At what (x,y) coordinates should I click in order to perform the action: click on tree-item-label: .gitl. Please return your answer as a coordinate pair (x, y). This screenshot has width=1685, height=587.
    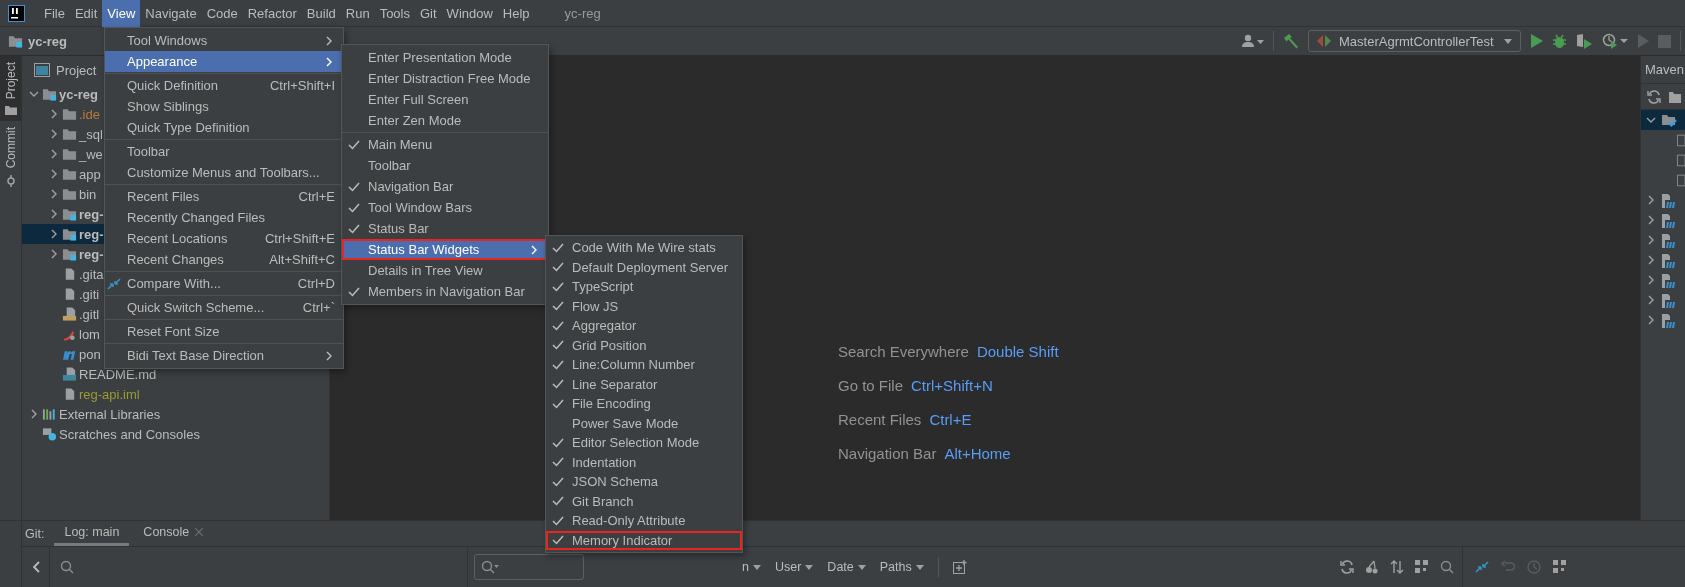
    Looking at the image, I should click on (89, 314).